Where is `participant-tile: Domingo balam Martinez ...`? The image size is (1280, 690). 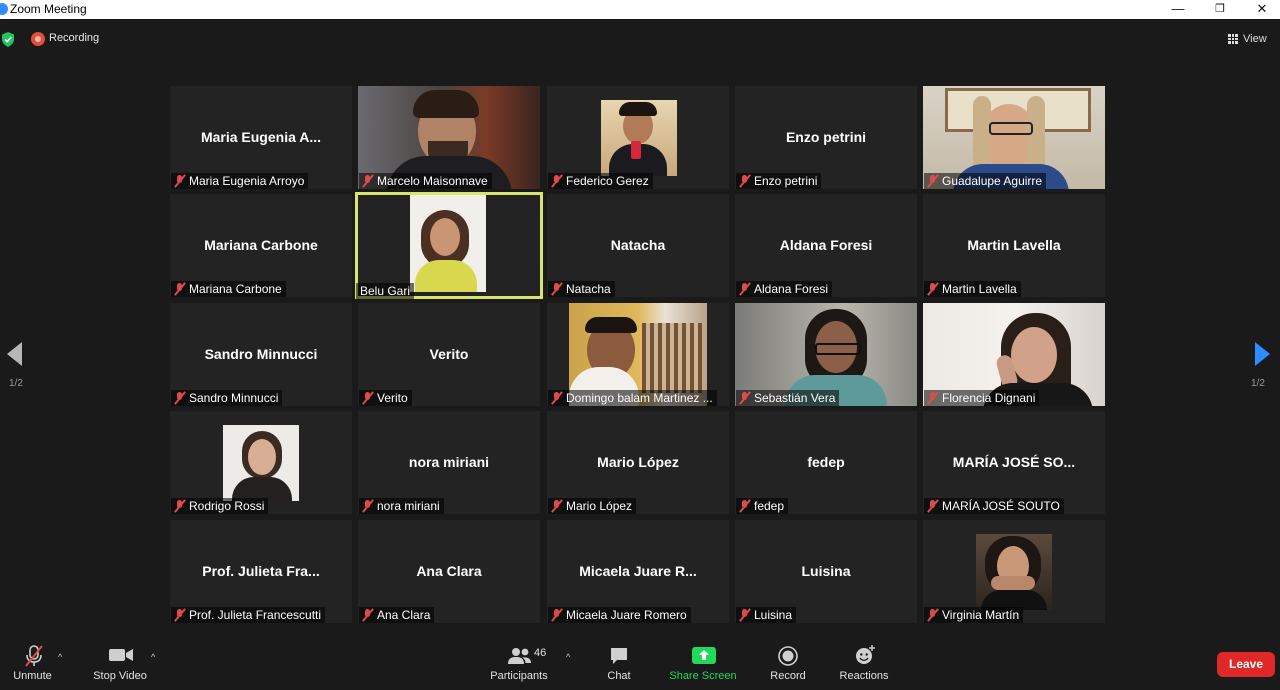
participant-tile: Domingo balam Martinez ... is located at coordinates (638, 354).